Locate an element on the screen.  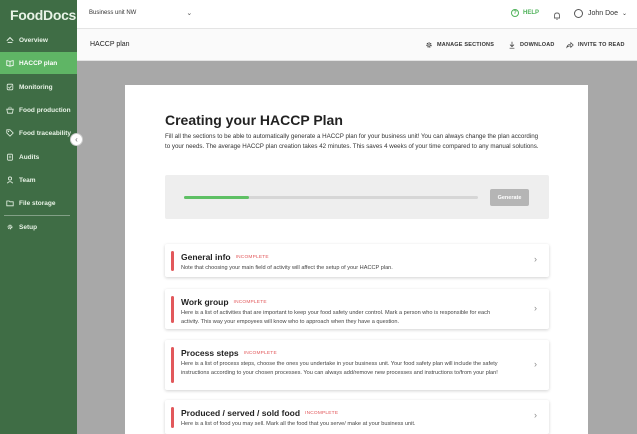
section-title: Produced / served / sold food is located at coordinates (241, 413).